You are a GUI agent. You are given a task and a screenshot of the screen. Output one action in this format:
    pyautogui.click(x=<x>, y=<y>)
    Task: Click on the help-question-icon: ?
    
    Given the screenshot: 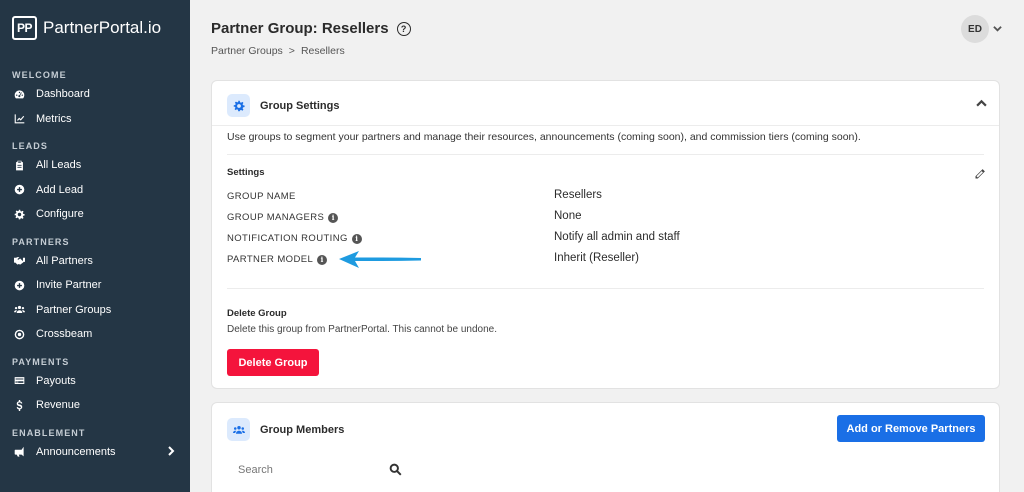 What is the action you would take?
    pyautogui.click(x=403, y=28)
    